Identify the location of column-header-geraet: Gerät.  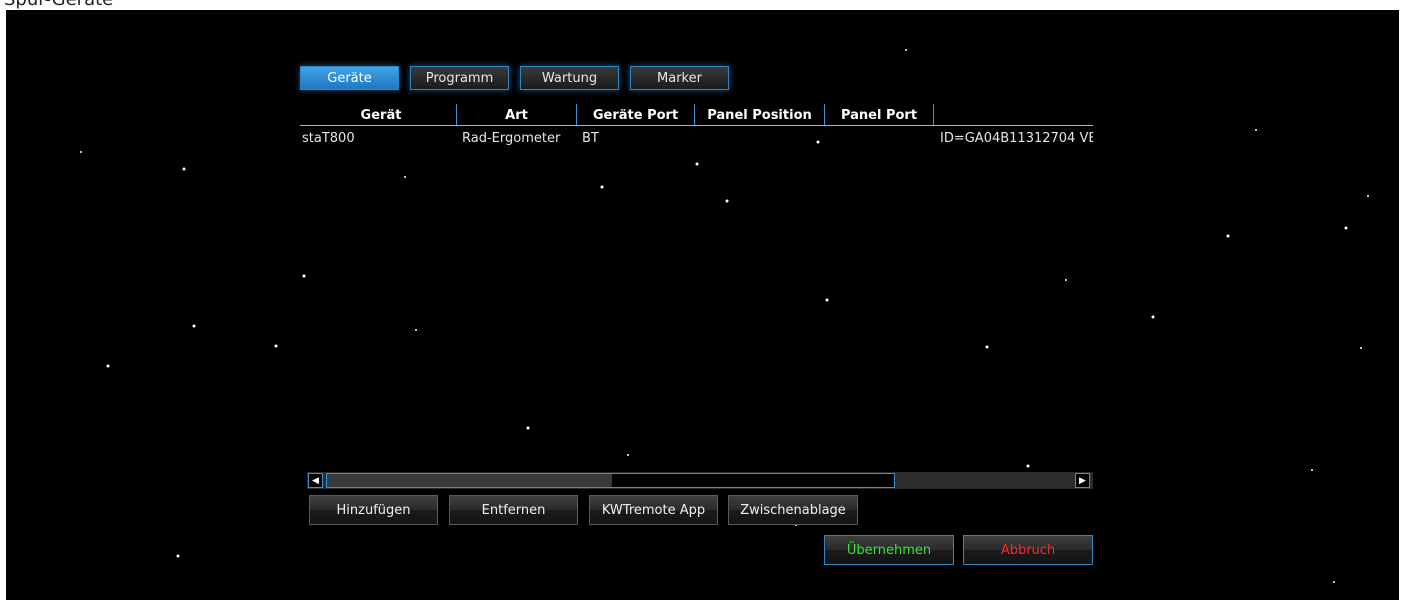
(381, 115).